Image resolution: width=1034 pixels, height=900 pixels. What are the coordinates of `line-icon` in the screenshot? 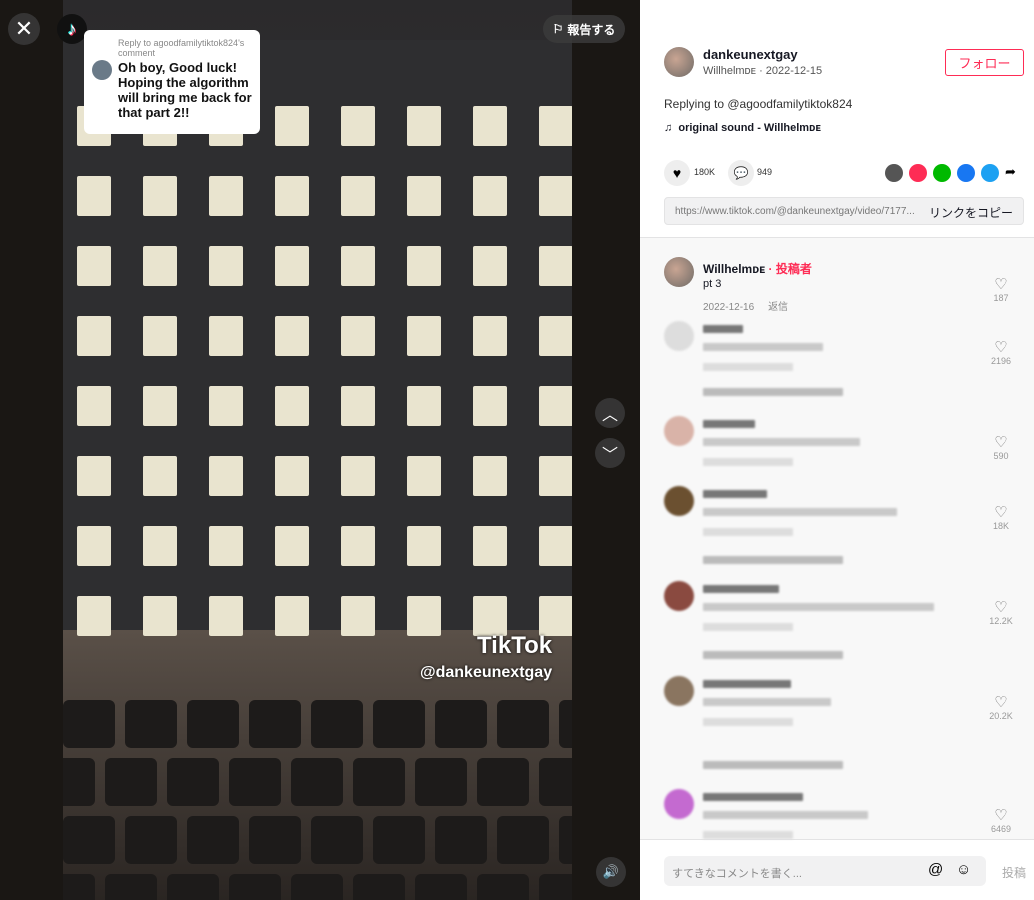 It's located at (942, 173).